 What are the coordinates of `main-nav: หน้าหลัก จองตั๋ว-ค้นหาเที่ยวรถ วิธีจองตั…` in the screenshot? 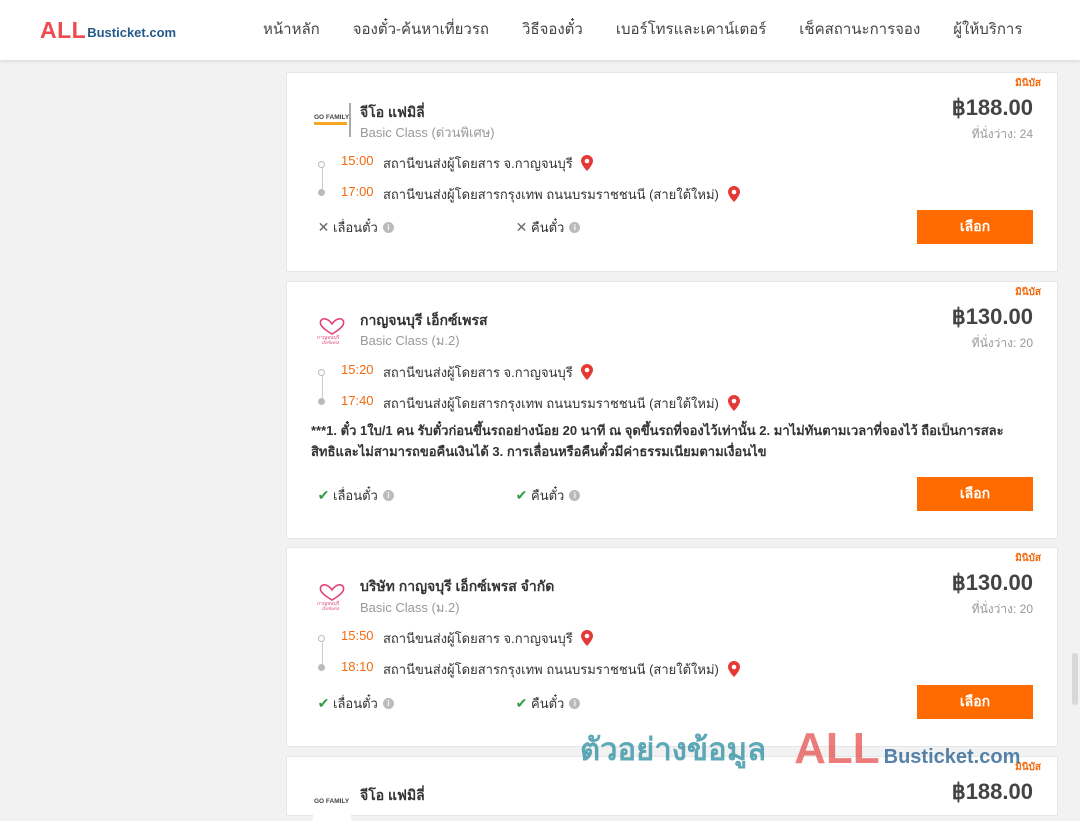 It's located at (642, 30).